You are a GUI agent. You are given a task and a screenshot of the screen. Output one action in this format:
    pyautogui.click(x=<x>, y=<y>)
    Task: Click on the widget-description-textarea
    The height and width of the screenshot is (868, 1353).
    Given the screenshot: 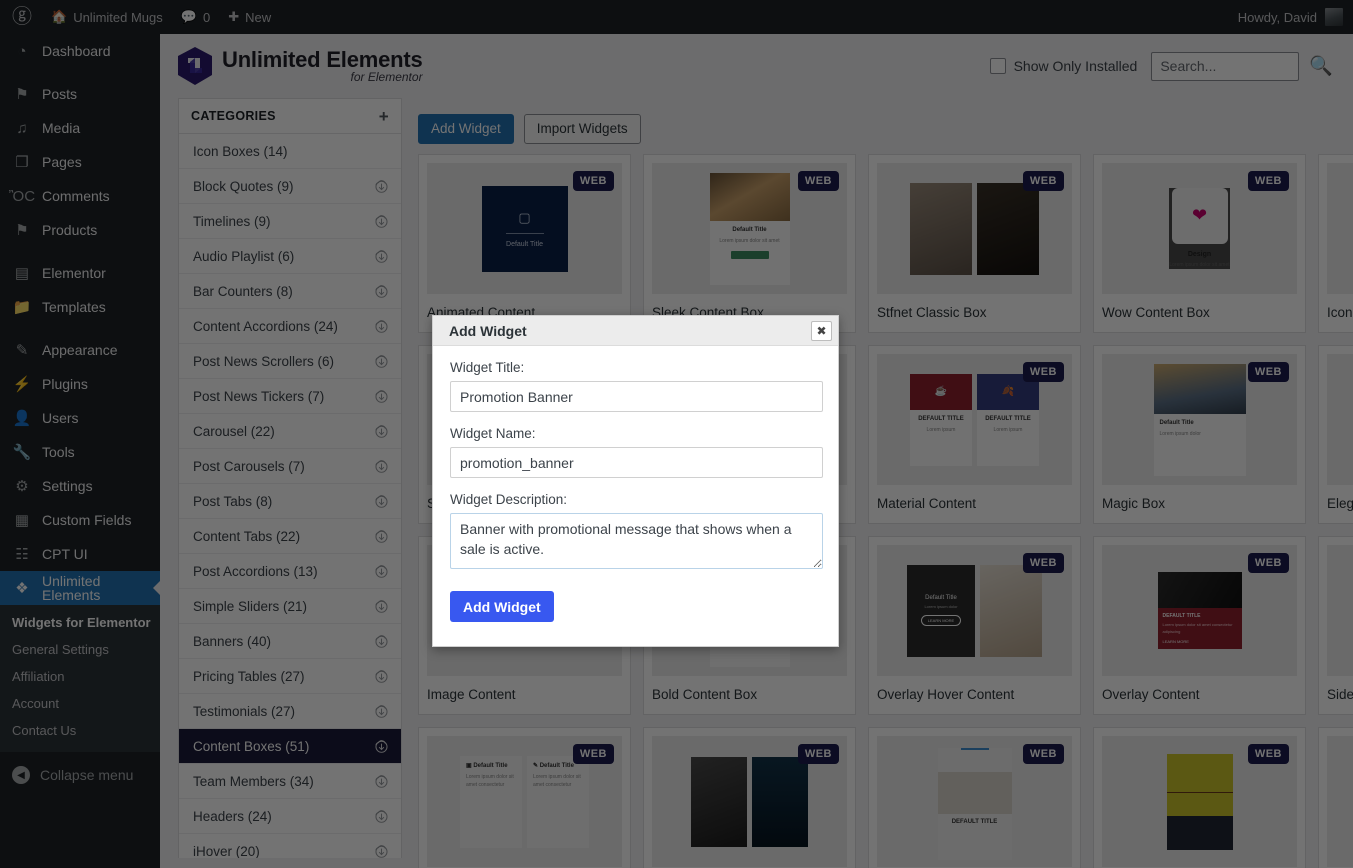 What is the action you would take?
    pyautogui.click(x=636, y=541)
    